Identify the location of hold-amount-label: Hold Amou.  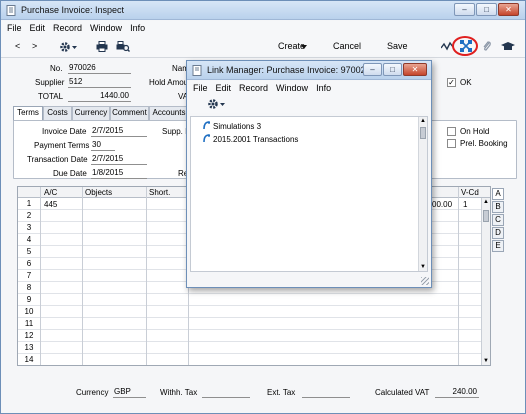
(169, 82).